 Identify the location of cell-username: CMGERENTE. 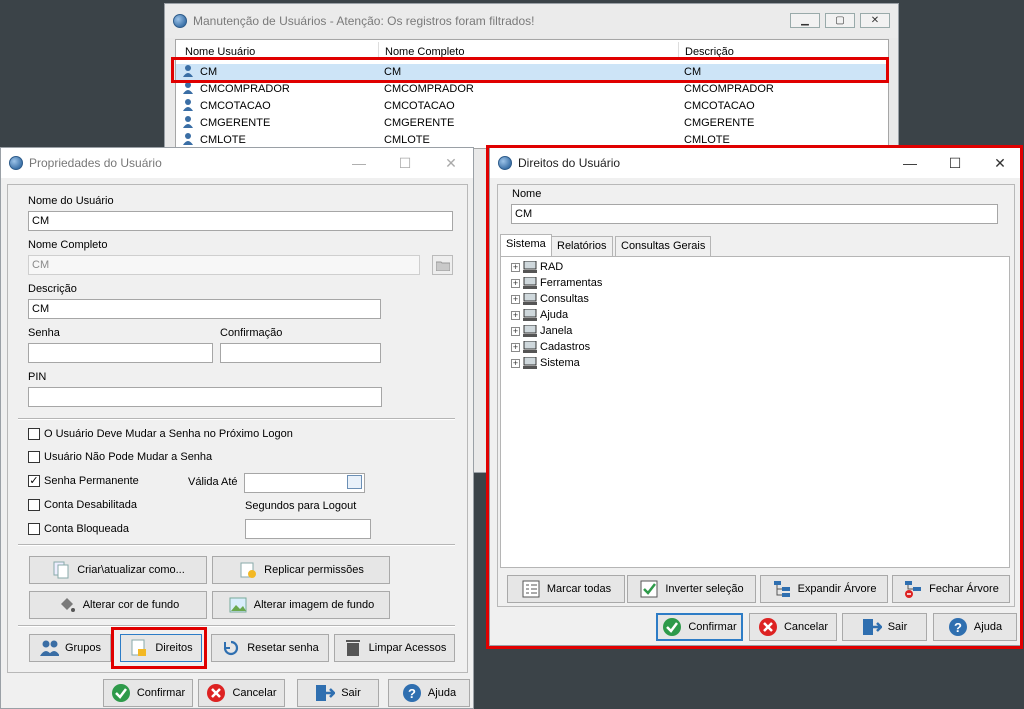
(235, 122).